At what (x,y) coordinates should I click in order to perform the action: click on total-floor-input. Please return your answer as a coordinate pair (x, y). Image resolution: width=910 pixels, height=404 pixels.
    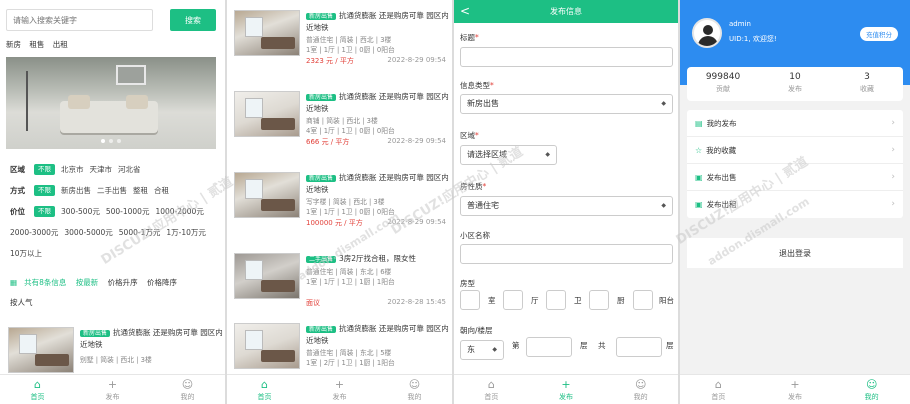
    Looking at the image, I should click on (639, 347).